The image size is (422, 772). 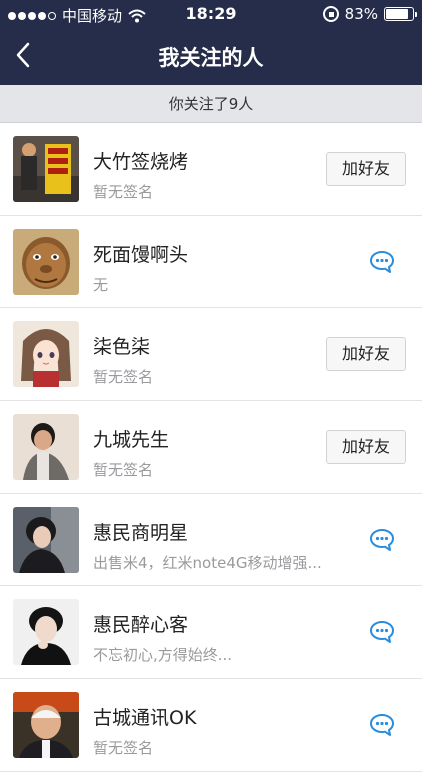 I want to click on user-name: 九城先生, so click(x=131, y=440).